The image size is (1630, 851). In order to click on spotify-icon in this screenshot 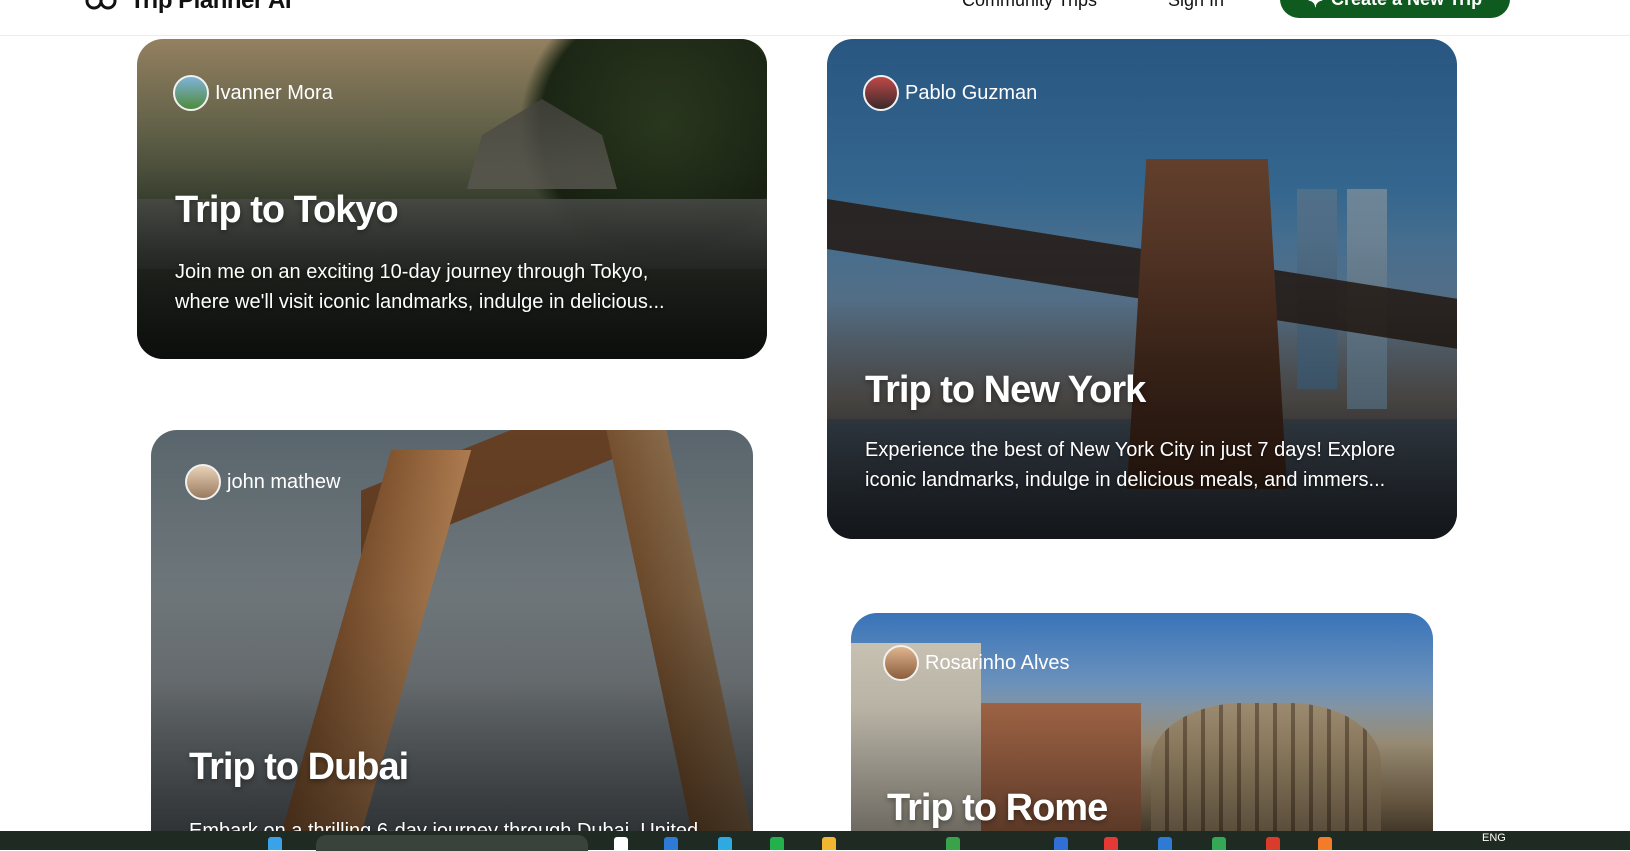, I will do `click(777, 843)`.